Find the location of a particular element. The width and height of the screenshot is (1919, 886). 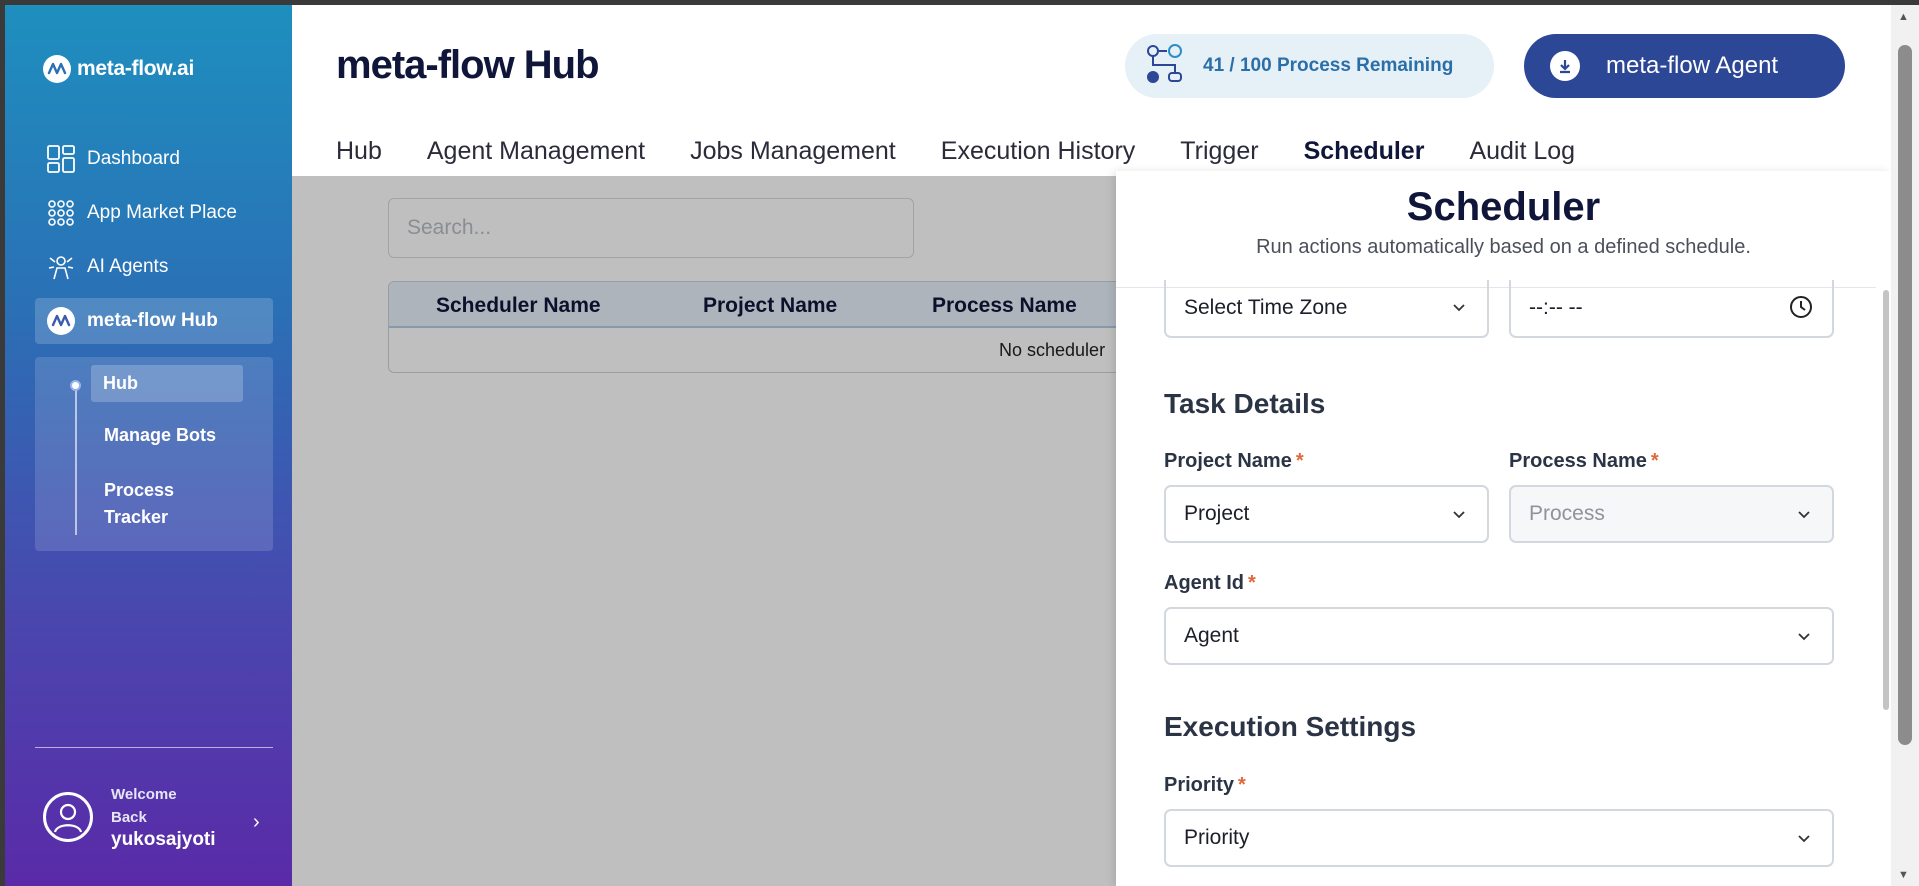

select-value: Select Time Zone is located at coordinates (1266, 307).